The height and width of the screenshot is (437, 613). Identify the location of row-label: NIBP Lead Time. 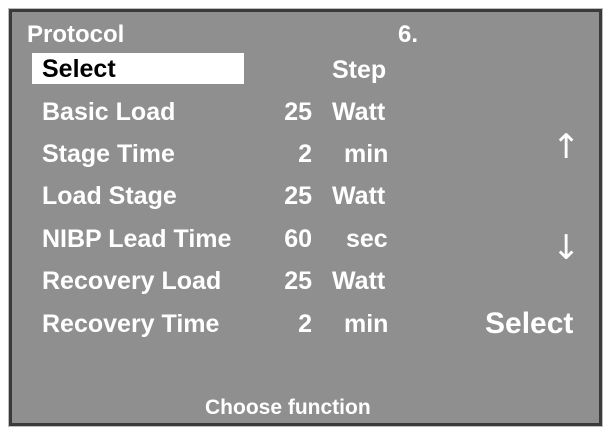
(137, 239).